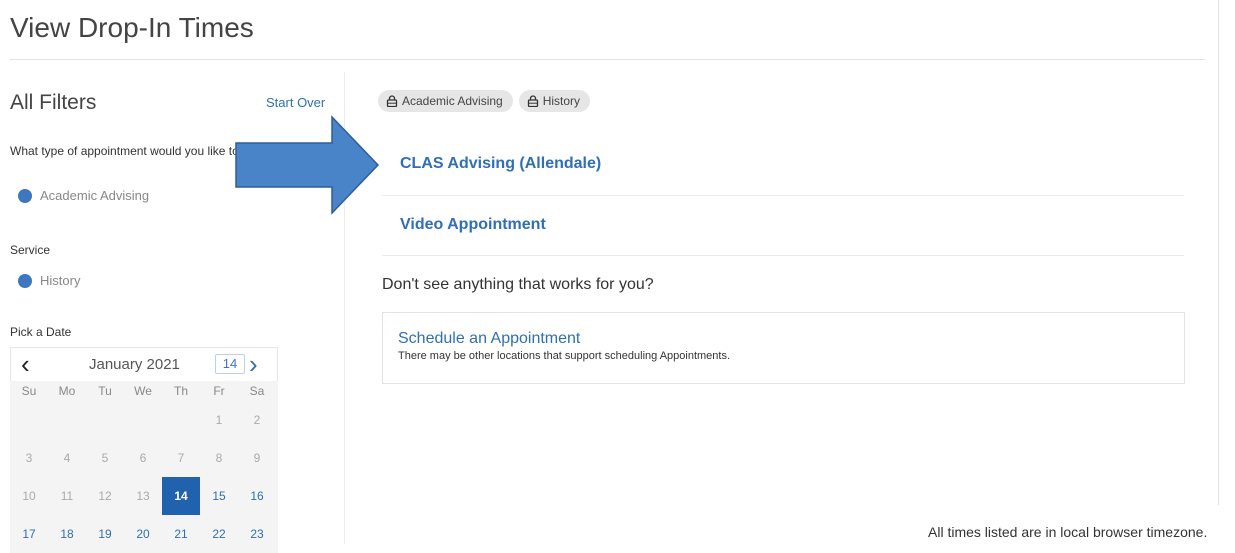 Image resolution: width=1235 pixels, height=553 pixels. I want to click on calendar-day: 12, so click(105, 496).